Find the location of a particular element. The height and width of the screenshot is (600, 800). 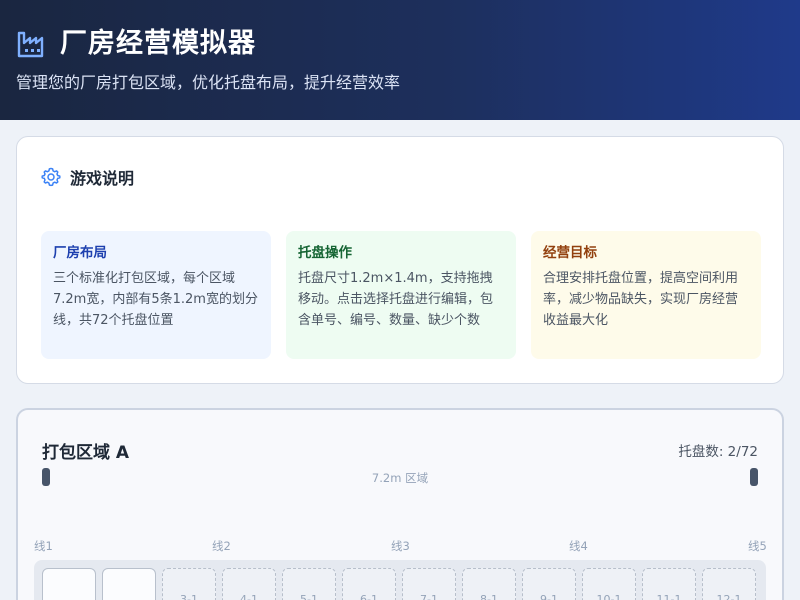

pallet-slot: 8-1 is located at coordinates (489, 584).